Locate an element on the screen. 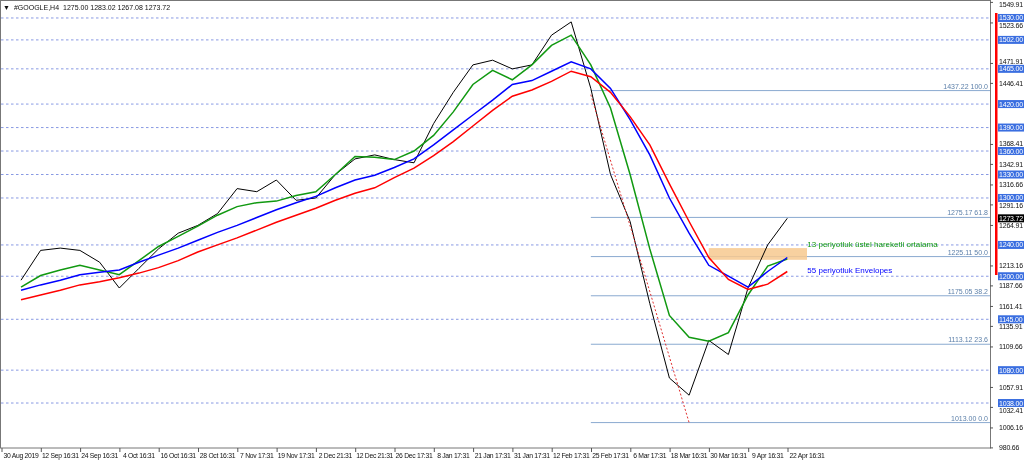 The height and width of the screenshot is (463, 1024). indicator-label: 13 periyotluk üstel hareketli ortalama is located at coordinates (872, 245).